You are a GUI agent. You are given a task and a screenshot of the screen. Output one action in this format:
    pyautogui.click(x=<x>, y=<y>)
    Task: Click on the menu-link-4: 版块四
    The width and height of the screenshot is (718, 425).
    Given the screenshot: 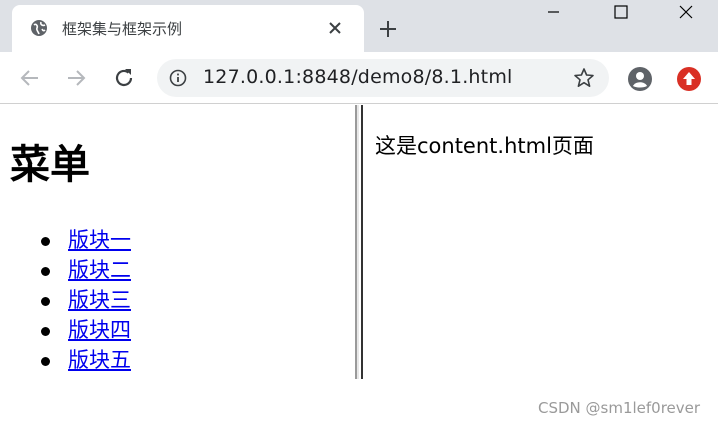 What is the action you would take?
    pyautogui.click(x=99, y=330)
    